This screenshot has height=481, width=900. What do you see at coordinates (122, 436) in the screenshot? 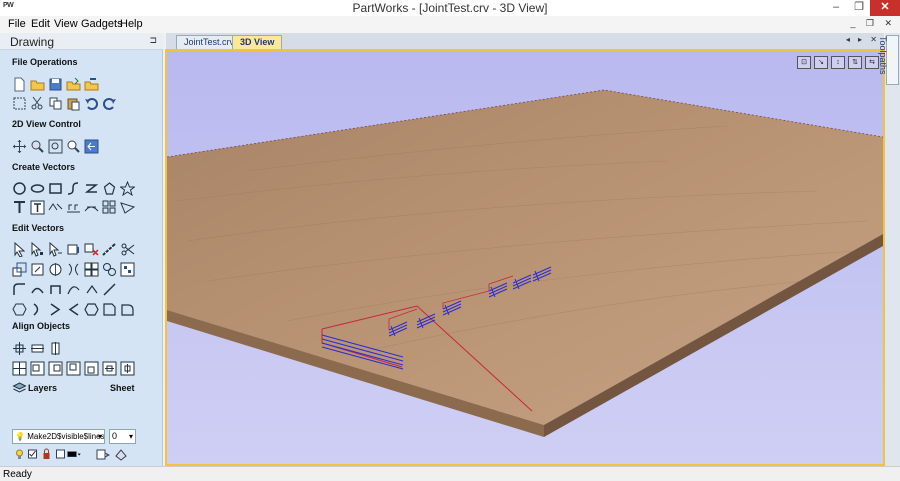
I see `sheet-select: 0 ▾` at bounding box center [122, 436].